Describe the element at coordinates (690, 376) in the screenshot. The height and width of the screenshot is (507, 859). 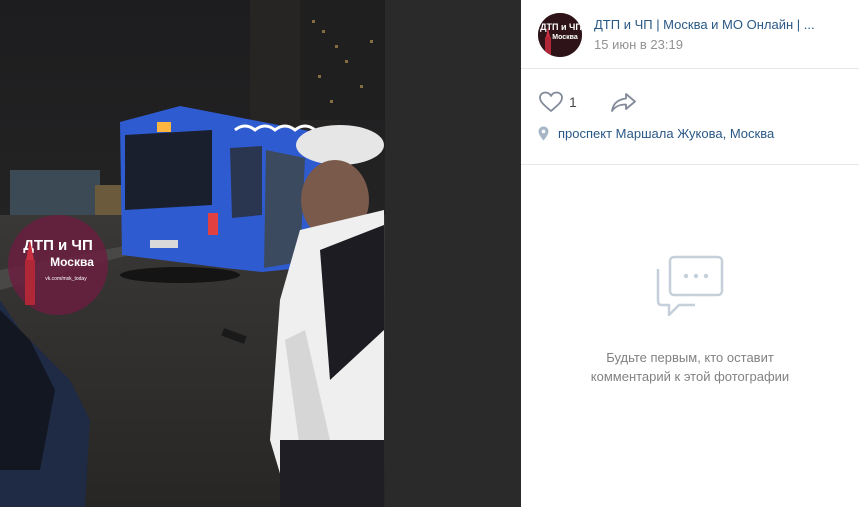
I see `comments-empty-line-2: комментарий к этой фотографии` at that location.